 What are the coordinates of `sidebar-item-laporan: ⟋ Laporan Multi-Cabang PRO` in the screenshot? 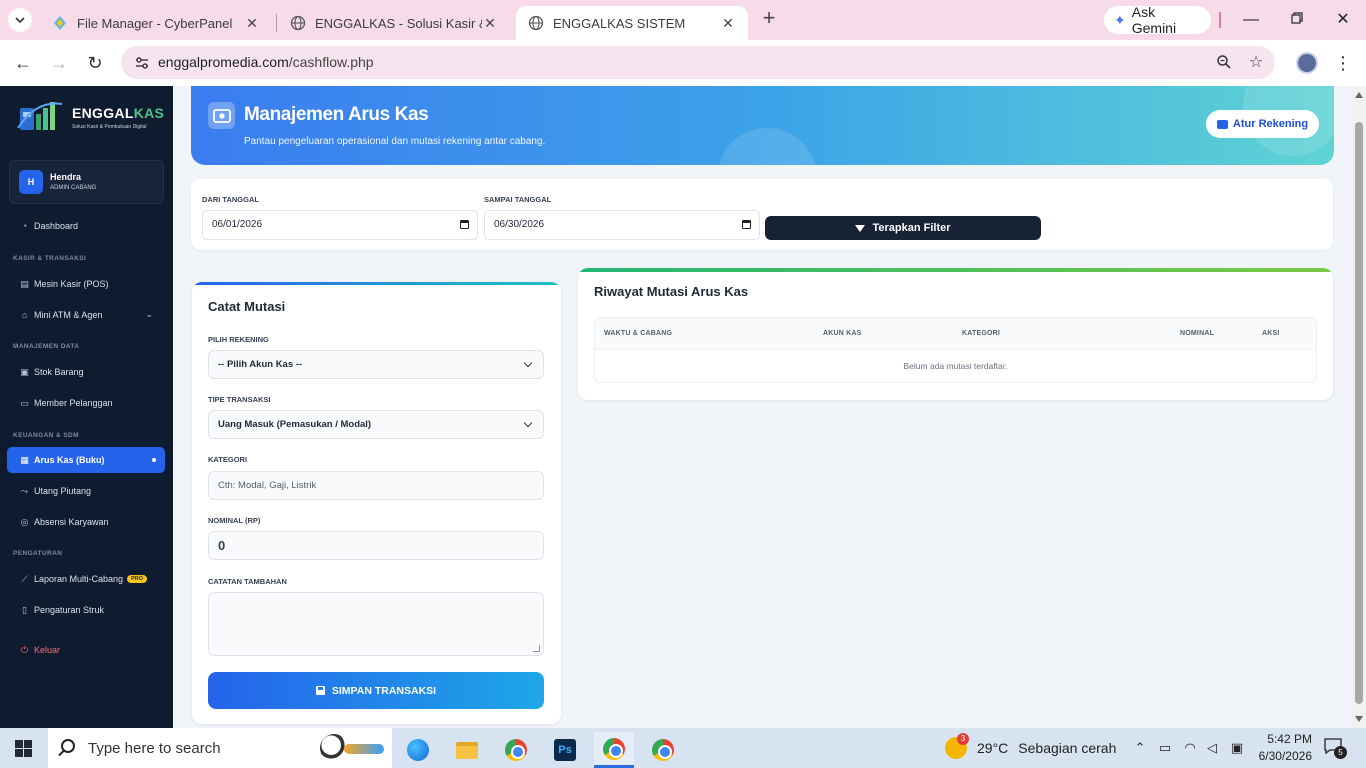 It's located at (86, 579).